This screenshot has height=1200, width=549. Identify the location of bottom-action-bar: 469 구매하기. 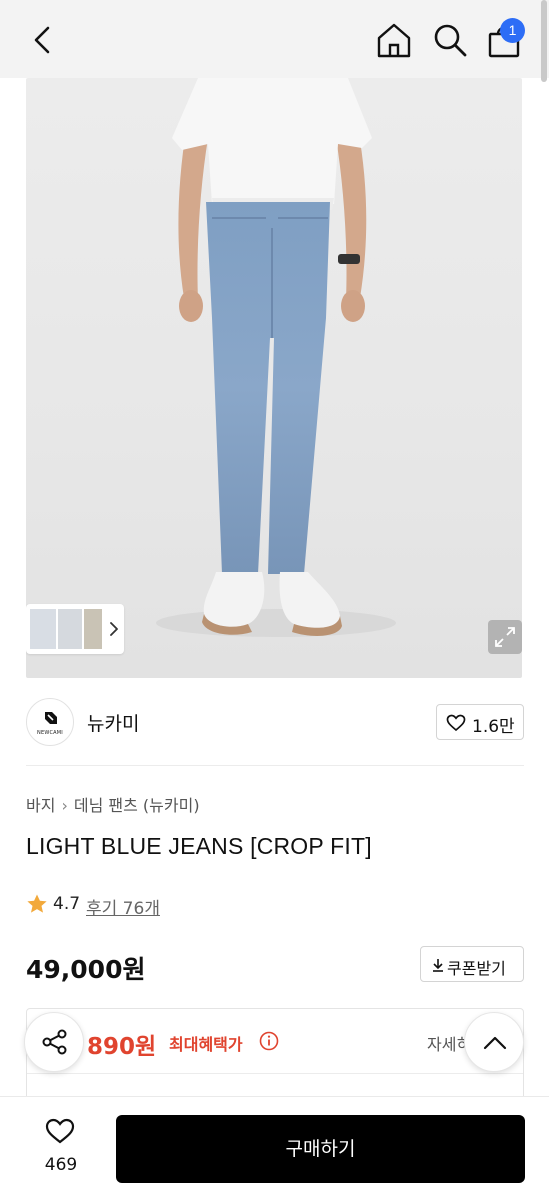
(274, 1148).